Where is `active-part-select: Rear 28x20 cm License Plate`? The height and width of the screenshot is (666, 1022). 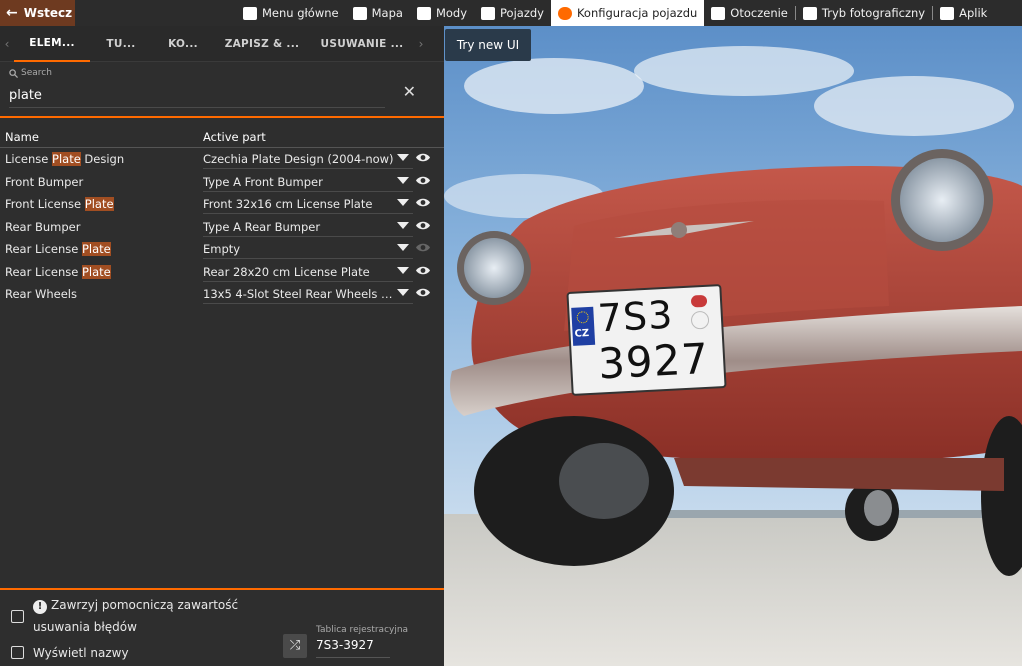
active-part-select: Rear 28x20 cm License Plate is located at coordinates (308, 272).